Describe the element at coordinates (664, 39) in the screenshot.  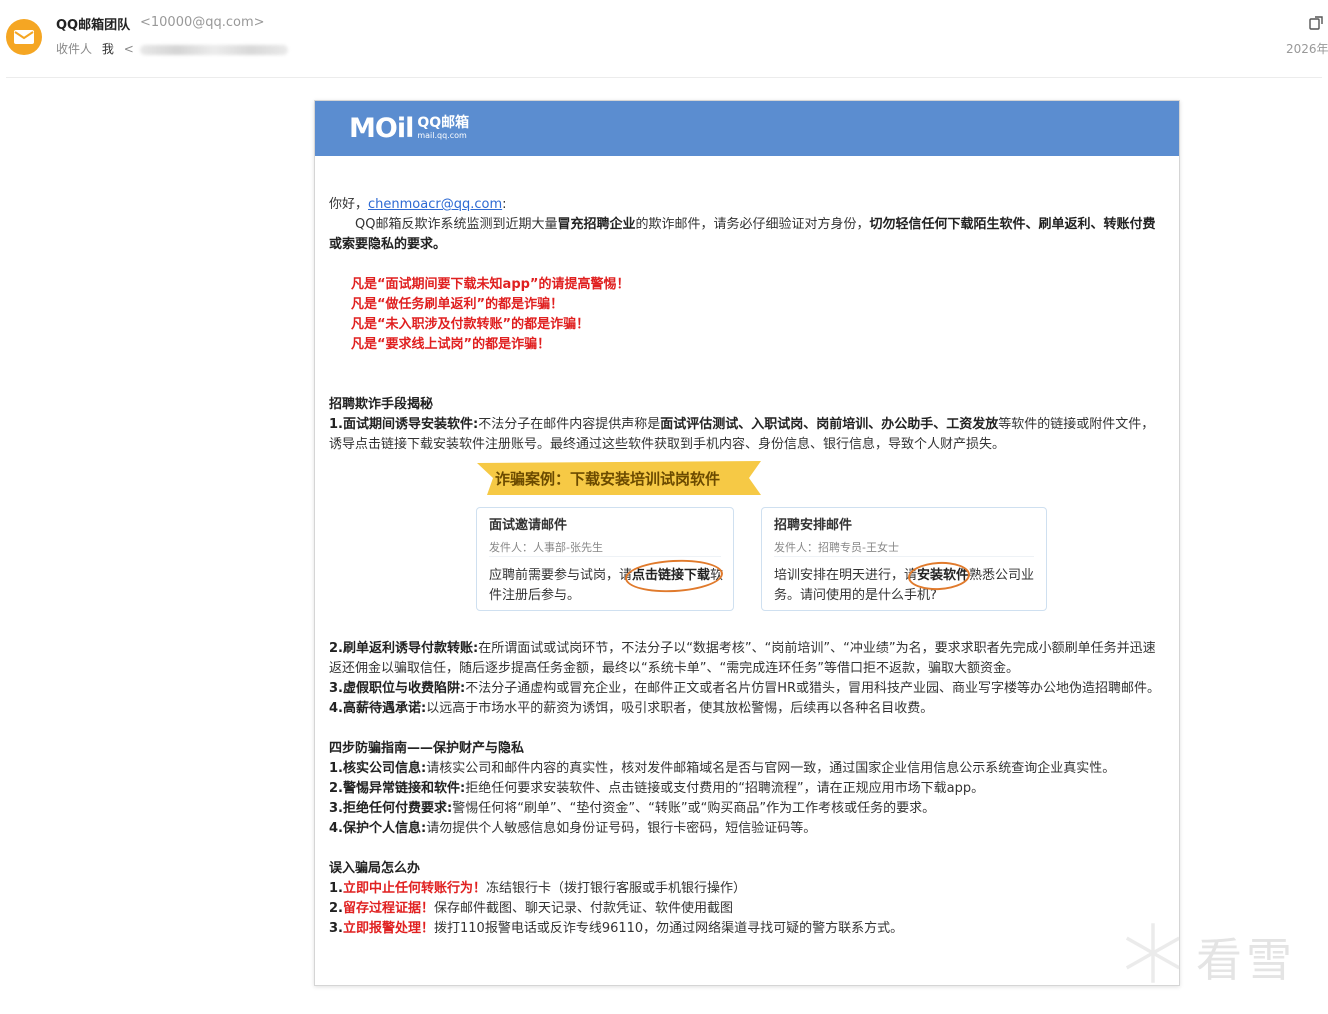
I see `mail-header: QQ邮箱团队 <10000@qq.com> 收件人 我 < 2026年` at that location.